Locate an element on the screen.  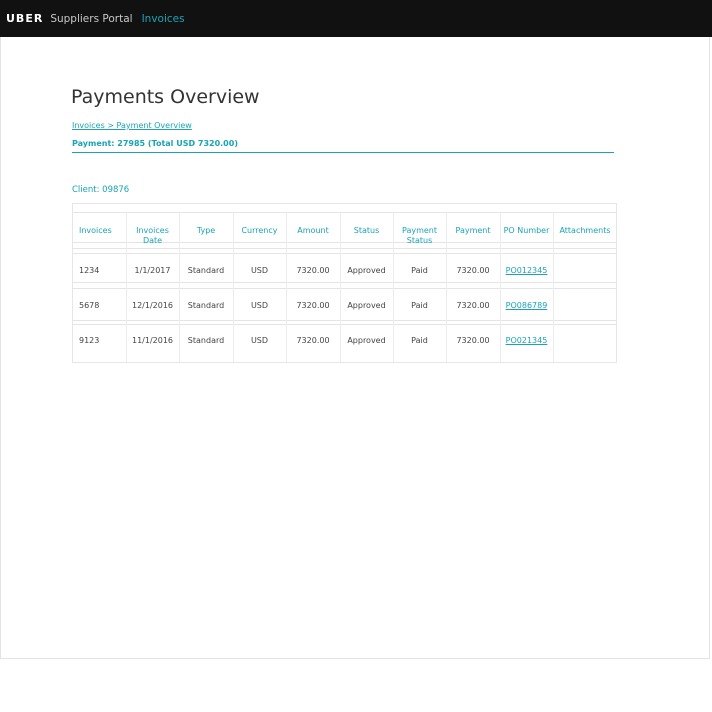
header-attachments: Attachments is located at coordinates (585, 230).